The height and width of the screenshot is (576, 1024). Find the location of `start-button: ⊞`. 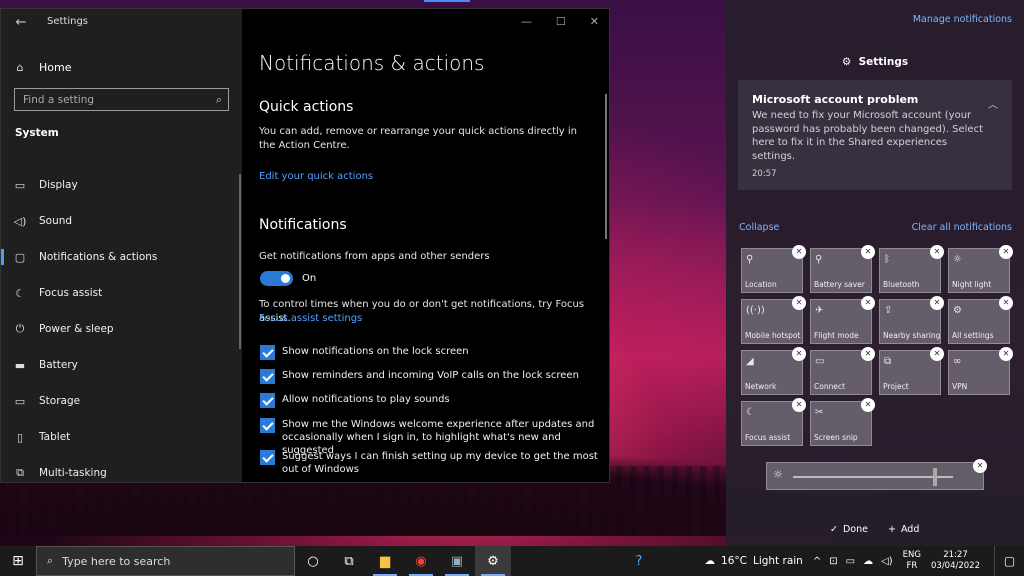

start-button: ⊞ is located at coordinates (18, 561).